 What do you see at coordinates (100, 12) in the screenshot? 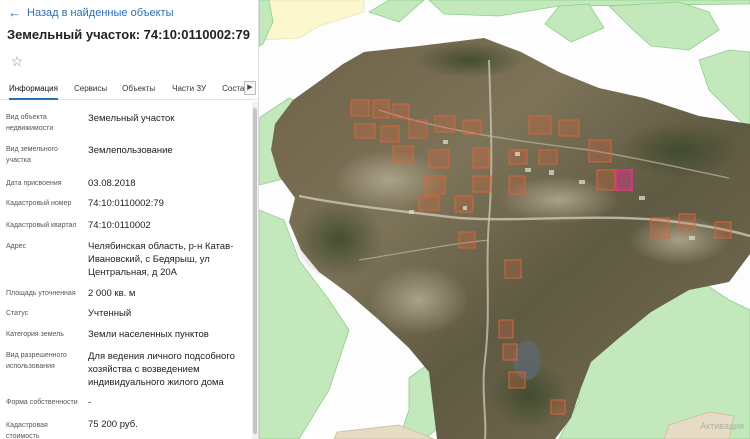
I see `back-link-label: Назад в найденные объекты` at bounding box center [100, 12].